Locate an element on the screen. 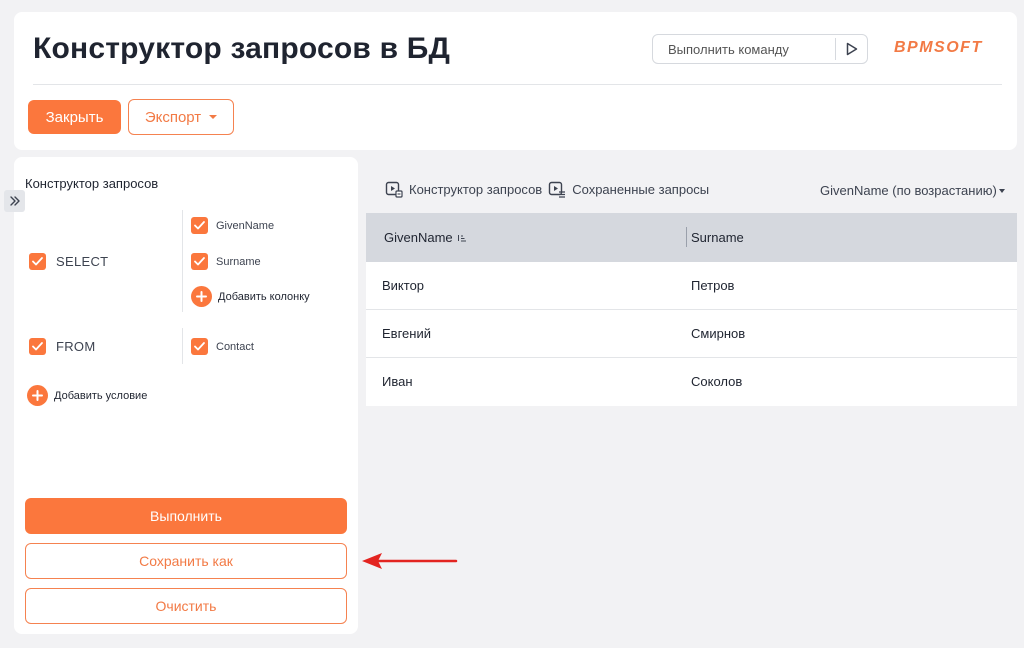  command-input is located at coordinates (744, 49).